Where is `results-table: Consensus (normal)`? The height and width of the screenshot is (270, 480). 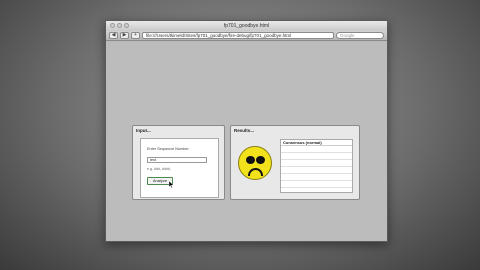
results-table: Consensus (normal) is located at coordinates (316, 166).